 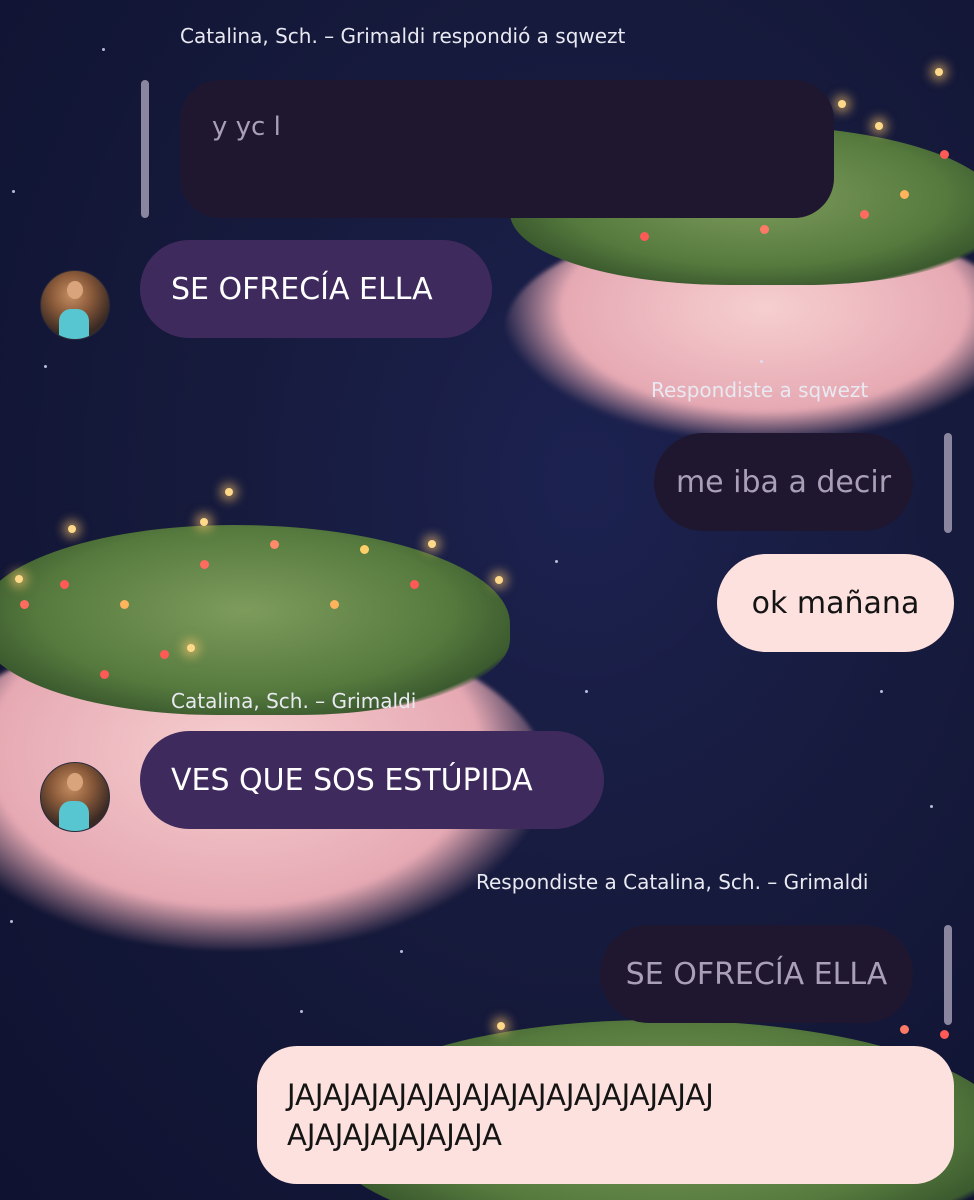 I want to click on message-text: SE OFRECÍA ELLA, so click(x=302, y=289).